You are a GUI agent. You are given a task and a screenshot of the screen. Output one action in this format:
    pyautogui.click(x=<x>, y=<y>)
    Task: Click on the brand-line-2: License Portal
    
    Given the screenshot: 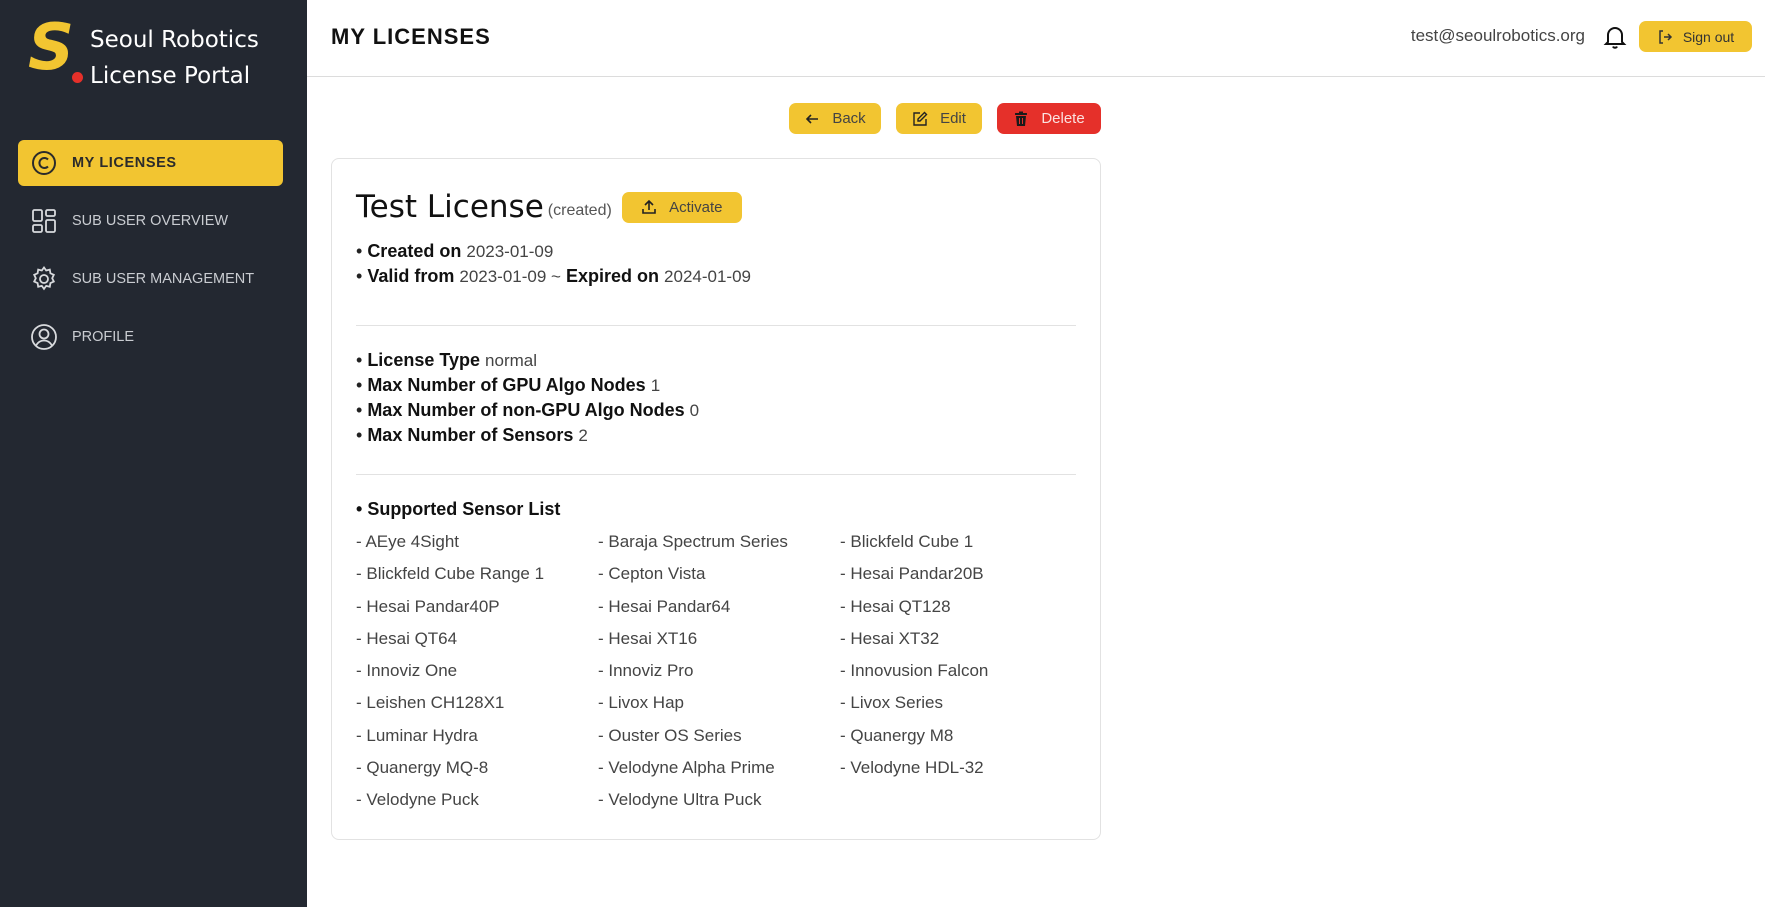 What is the action you would take?
    pyautogui.click(x=170, y=76)
    